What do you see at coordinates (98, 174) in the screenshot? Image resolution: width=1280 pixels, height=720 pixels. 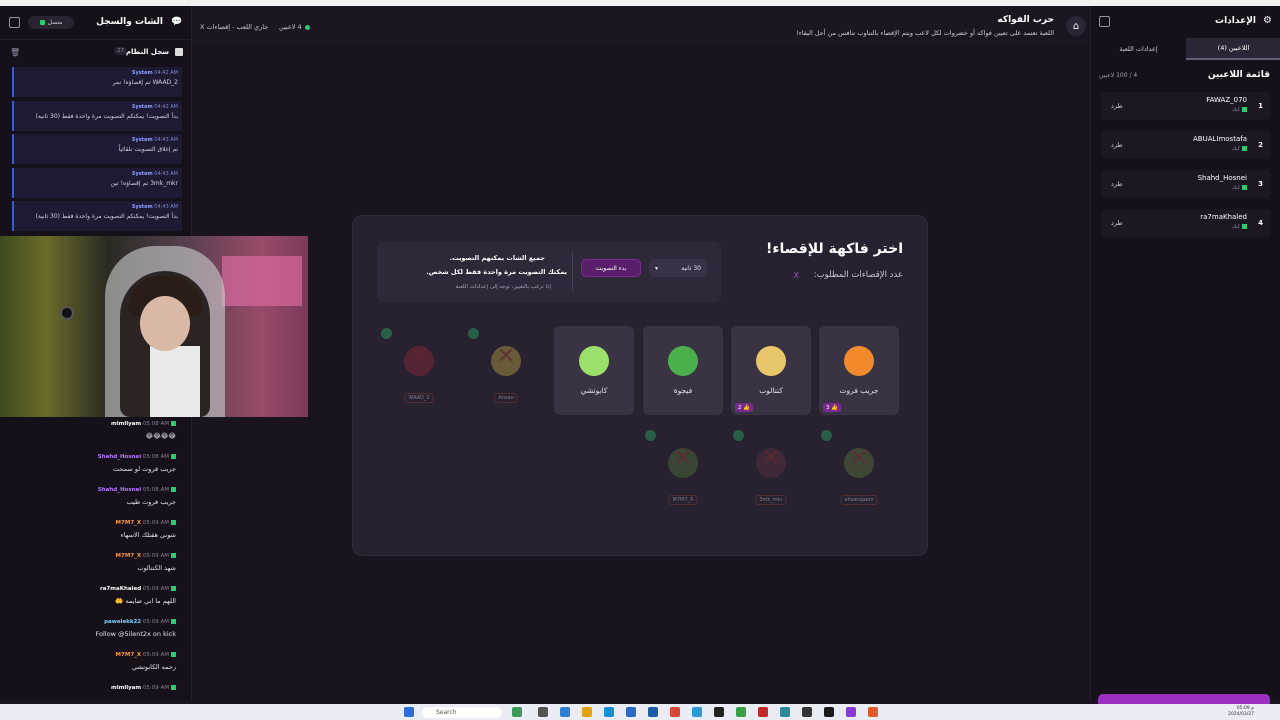 I see `log-meta: System 04:43 AM` at bounding box center [98, 174].